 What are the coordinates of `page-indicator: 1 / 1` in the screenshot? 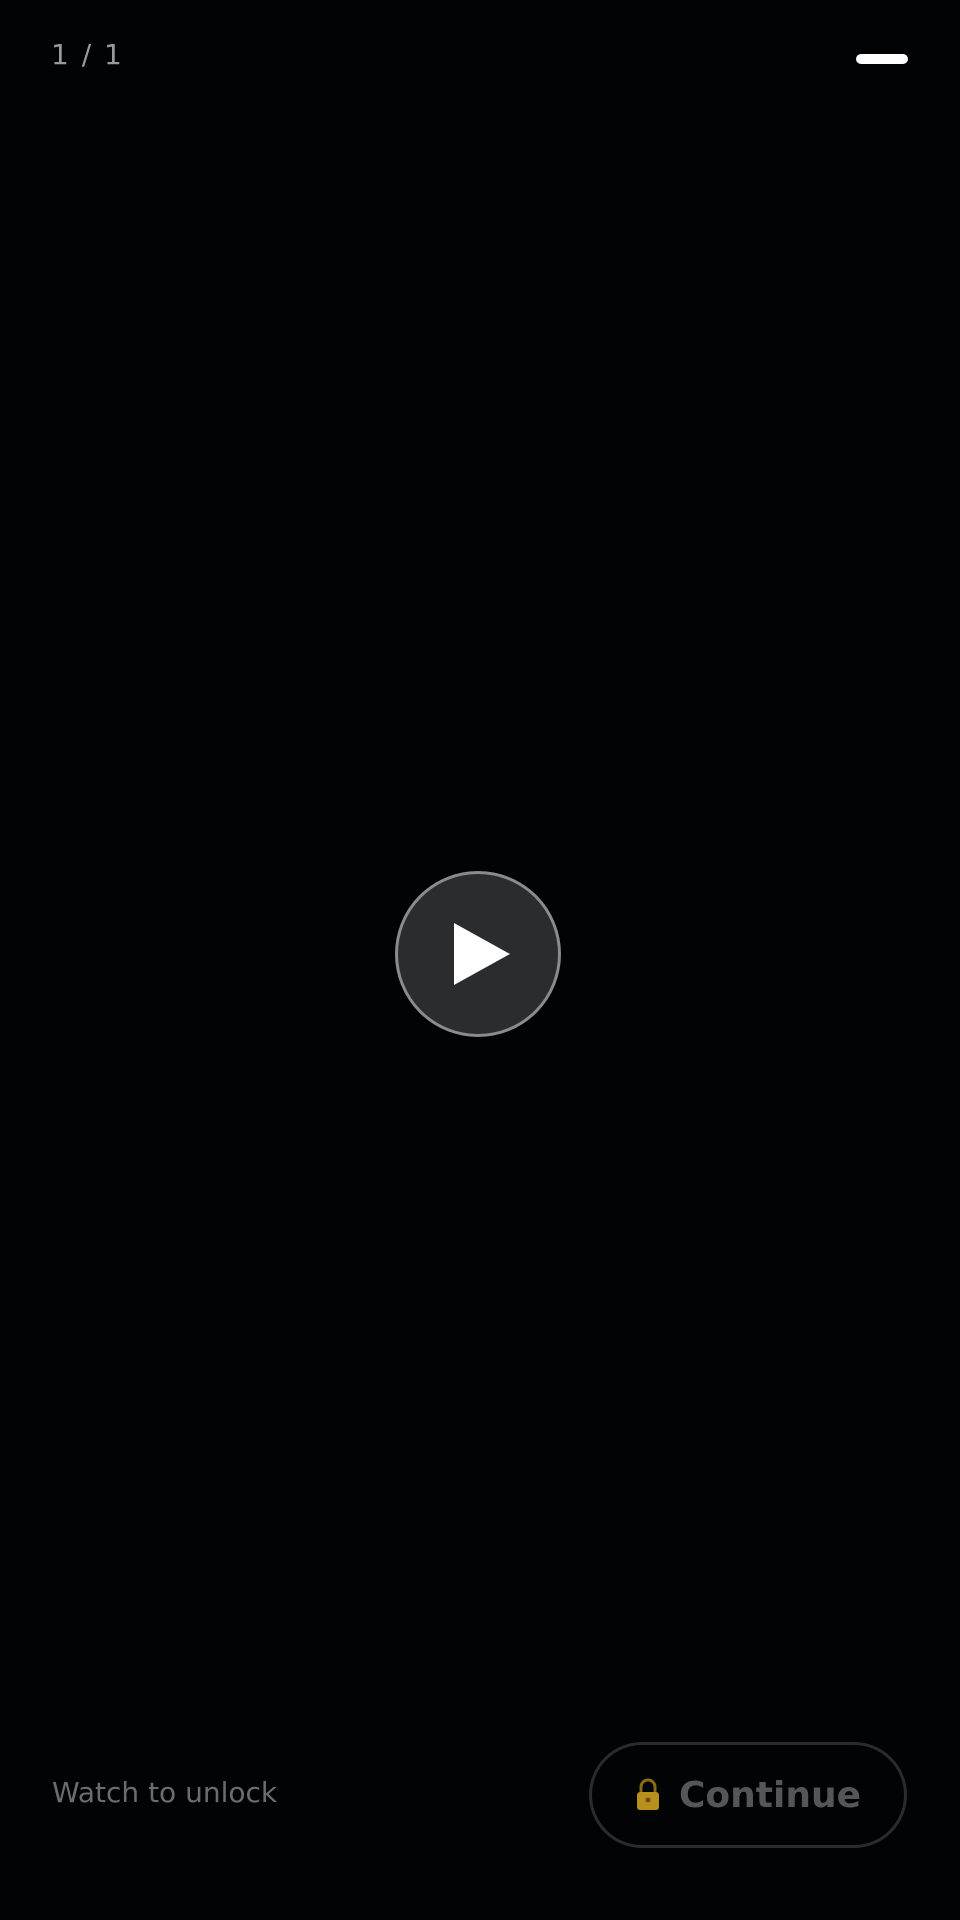 It's located at (87, 54).